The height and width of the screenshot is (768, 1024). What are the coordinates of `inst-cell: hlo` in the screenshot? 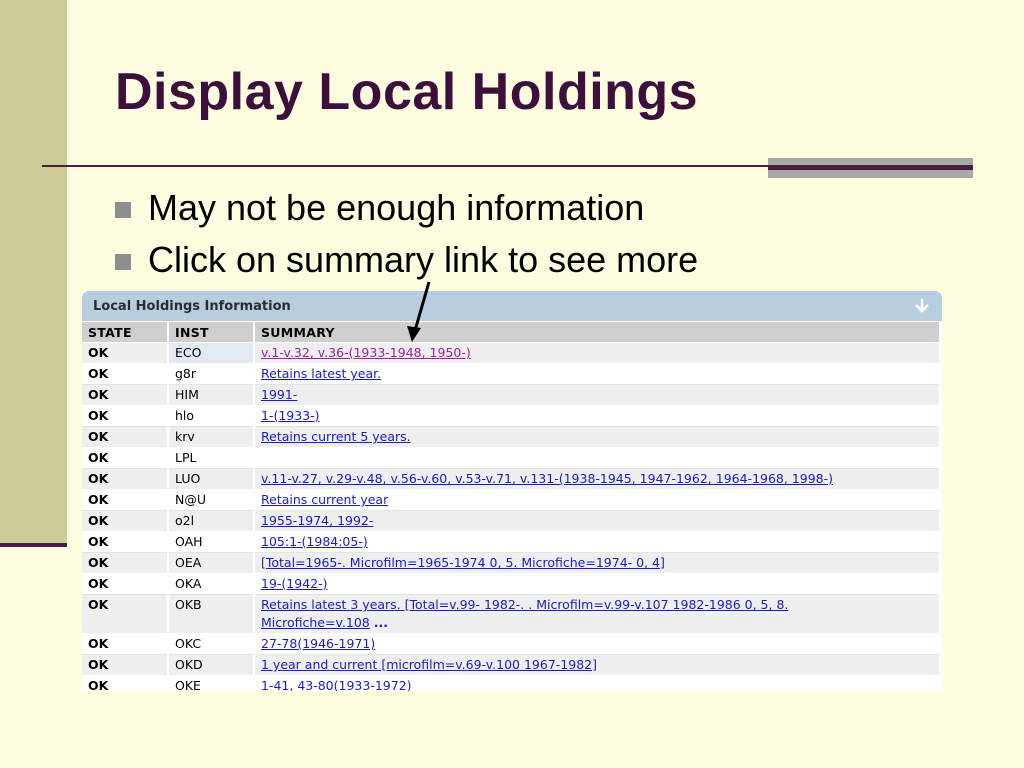 It's located at (211, 416).